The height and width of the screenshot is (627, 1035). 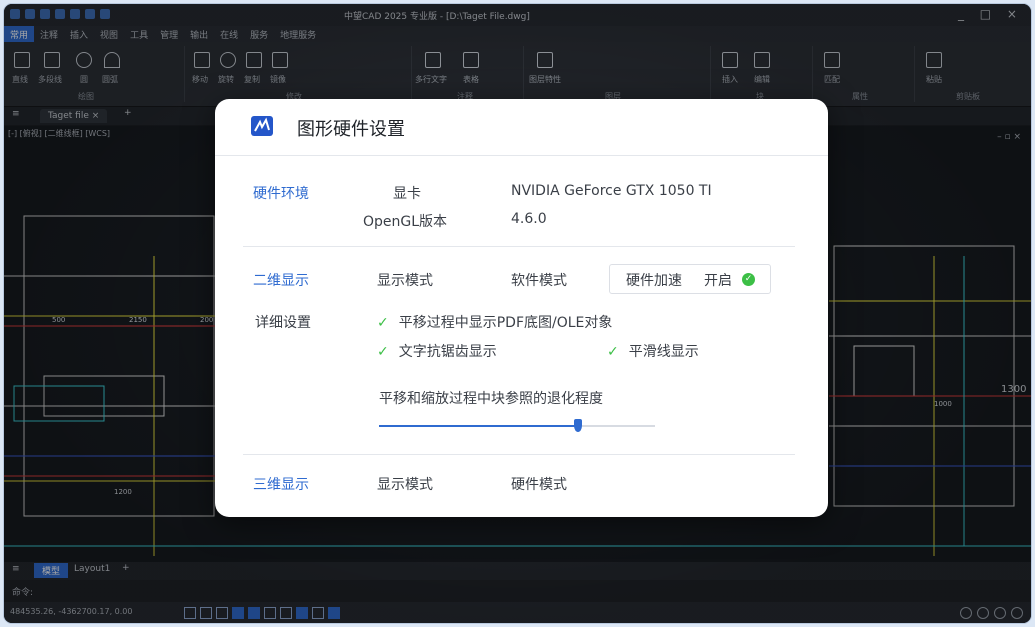 I want to click on mtext-tool-label: 多行文字, so click(x=431, y=79).